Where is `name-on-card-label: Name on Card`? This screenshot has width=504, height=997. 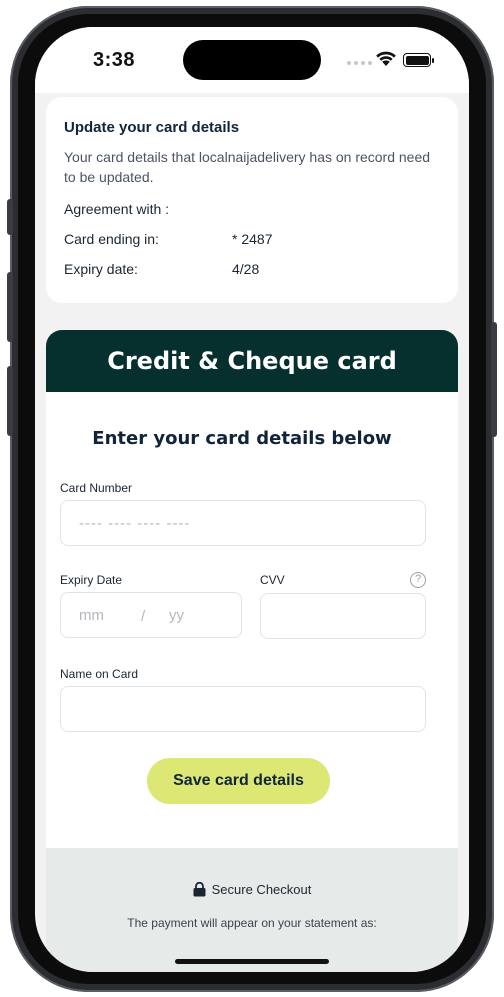
name-on-card-label: Name on Card is located at coordinates (99, 674).